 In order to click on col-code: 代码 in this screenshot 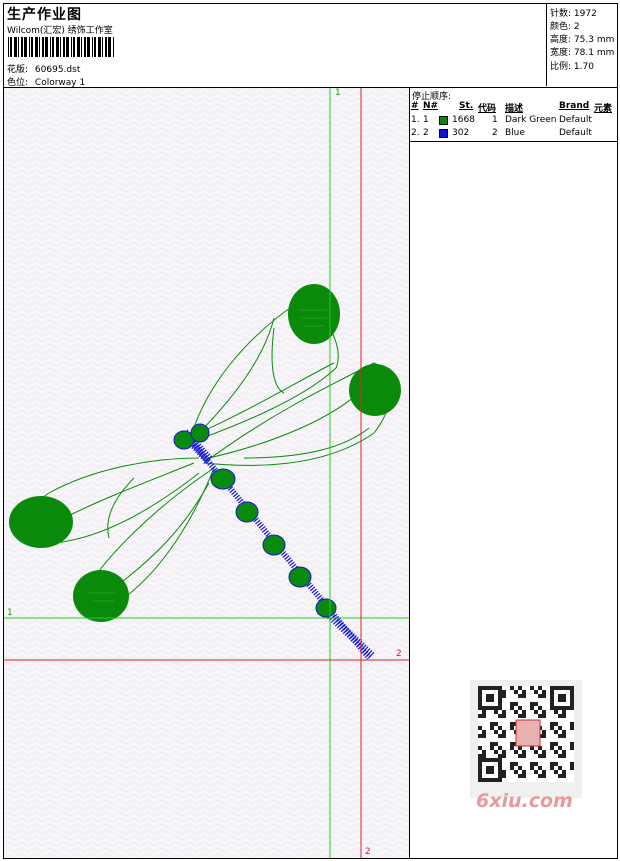, I will do `click(487, 109)`.